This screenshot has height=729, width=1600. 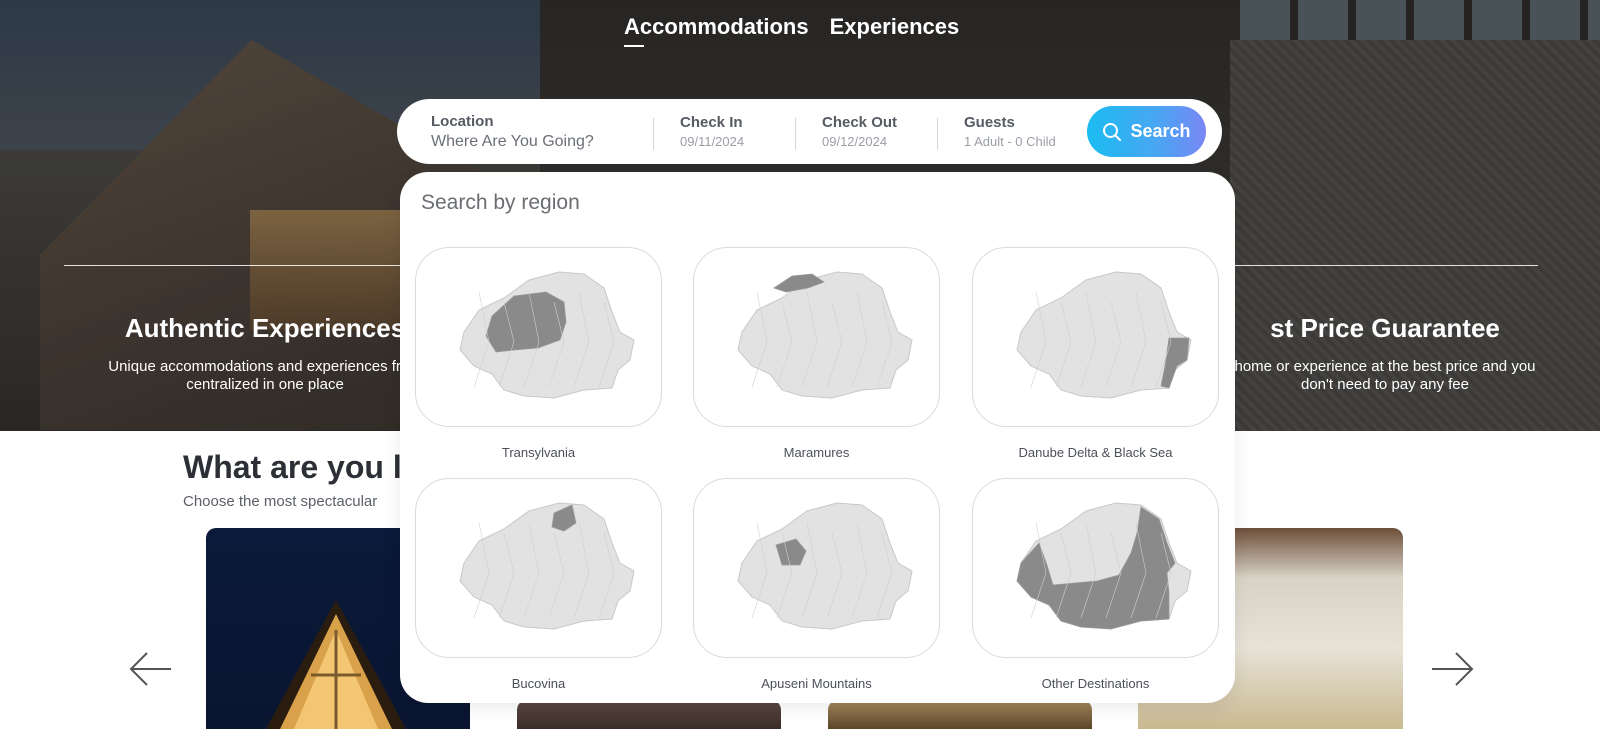 I want to click on checkout-field: Check Out 09/12/2024, so click(x=859, y=131).